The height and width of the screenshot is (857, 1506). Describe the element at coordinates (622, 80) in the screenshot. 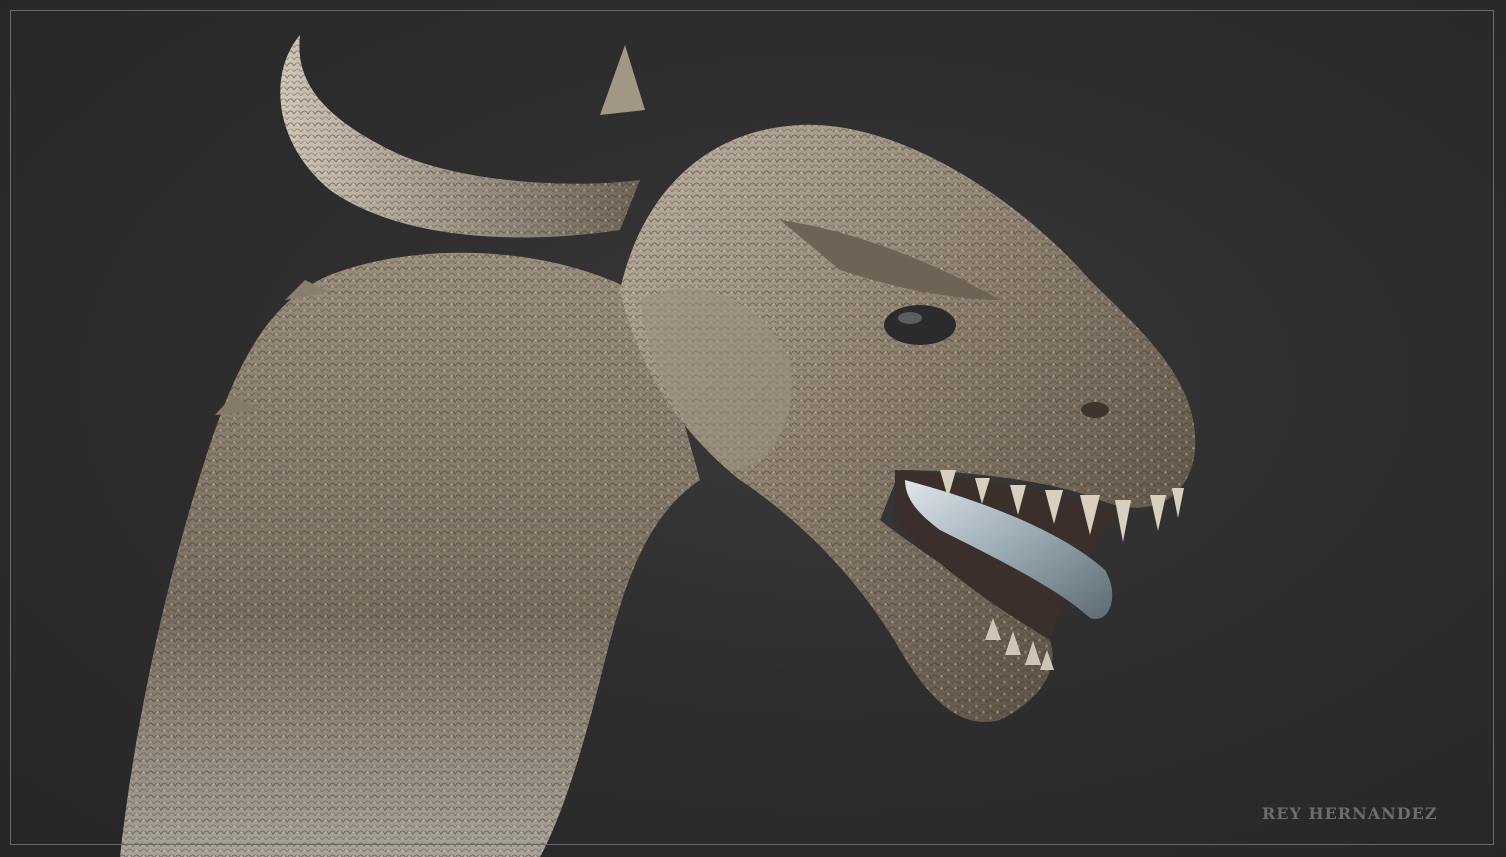

I see `head-spike` at that location.